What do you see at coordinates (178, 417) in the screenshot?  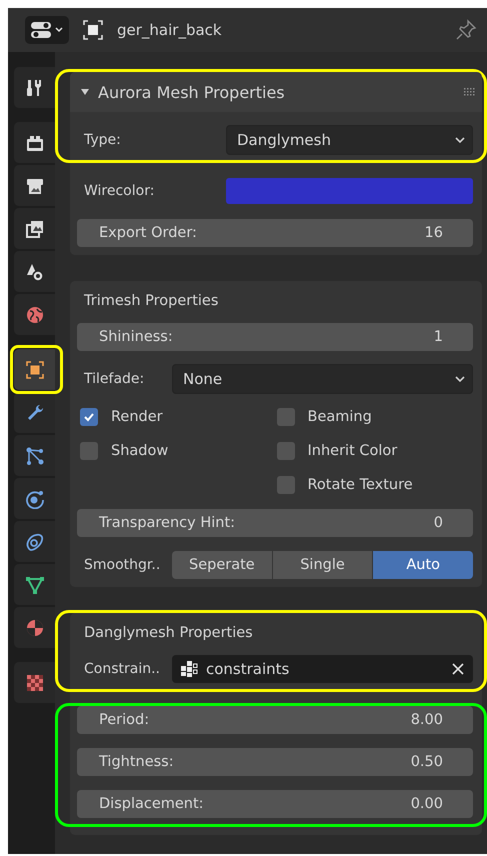 I see `checkbox: Render` at bounding box center [178, 417].